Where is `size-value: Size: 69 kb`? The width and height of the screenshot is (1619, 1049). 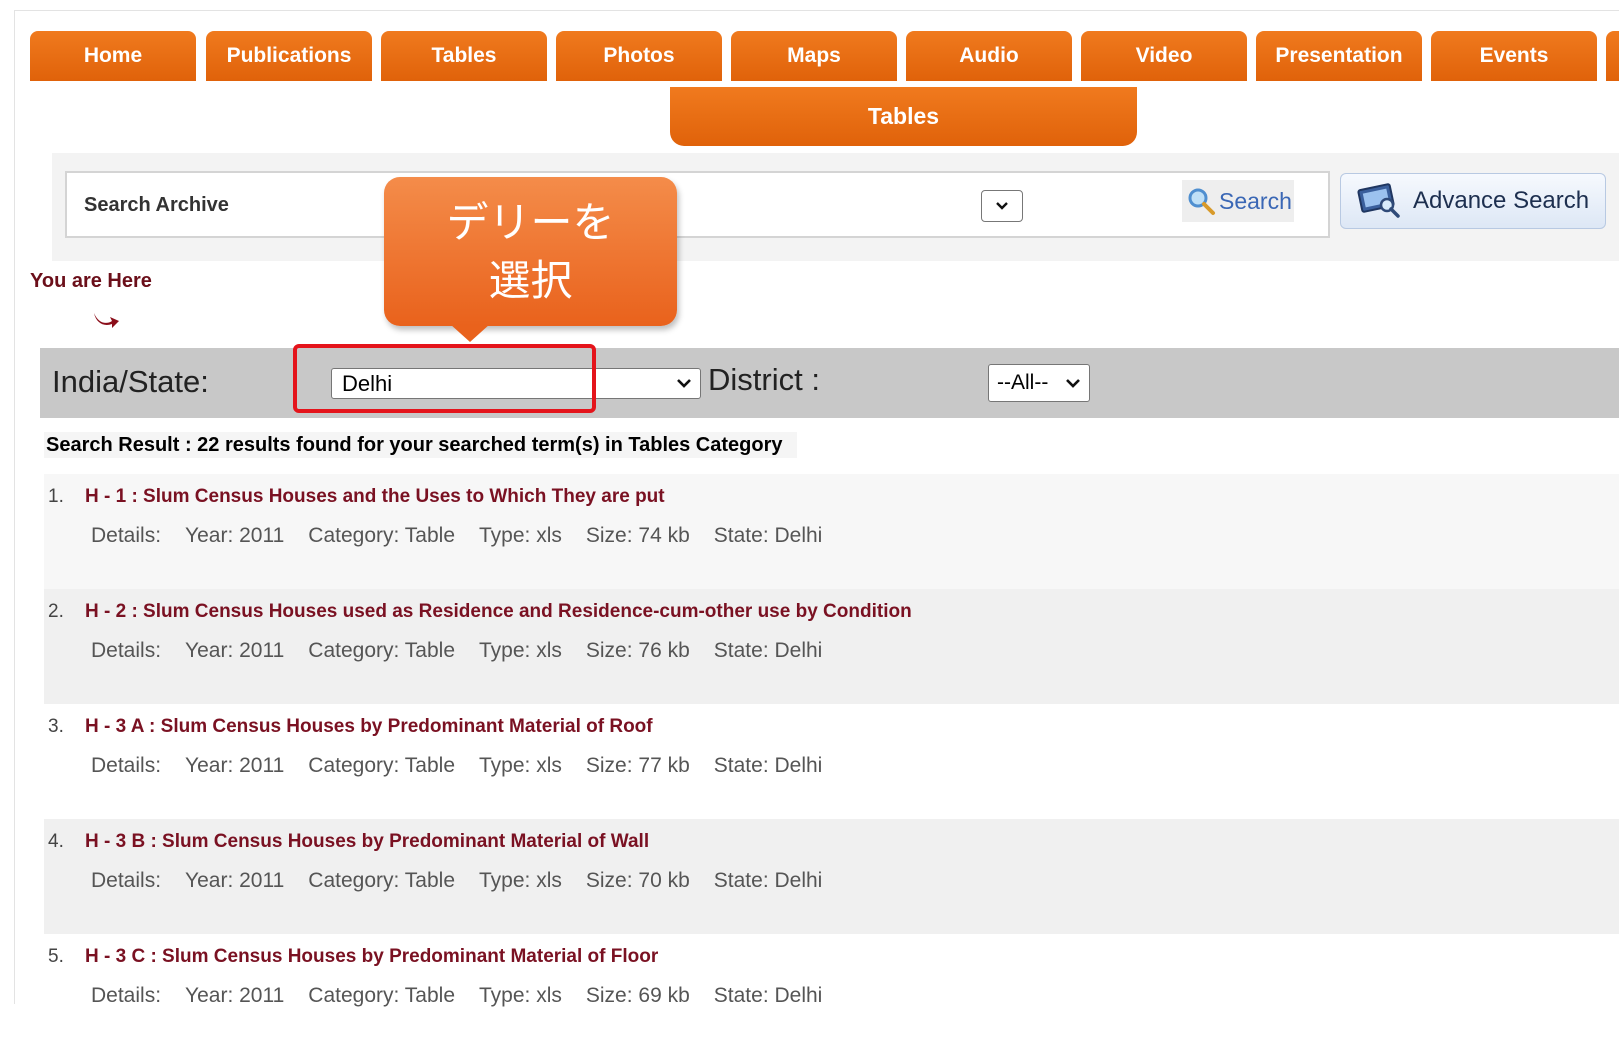
size-value: Size: 69 kb is located at coordinates (637, 995).